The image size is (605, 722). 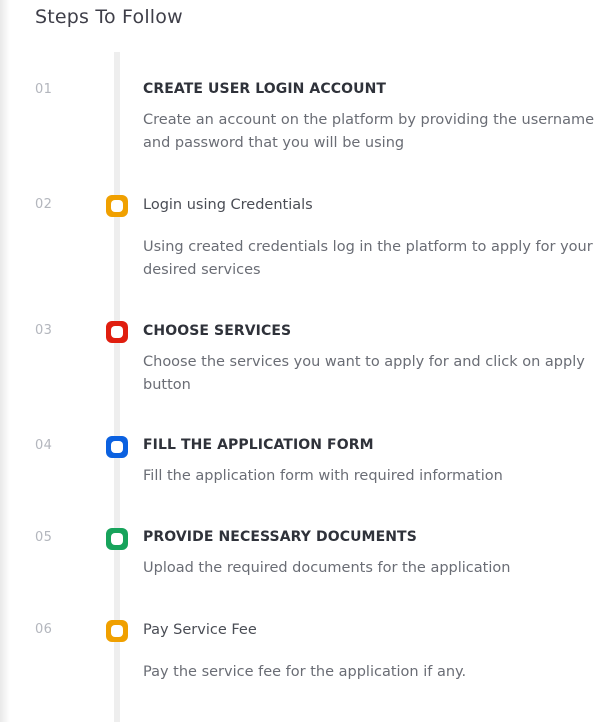 I want to click on step-number: 06, so click(x=44, y=629).